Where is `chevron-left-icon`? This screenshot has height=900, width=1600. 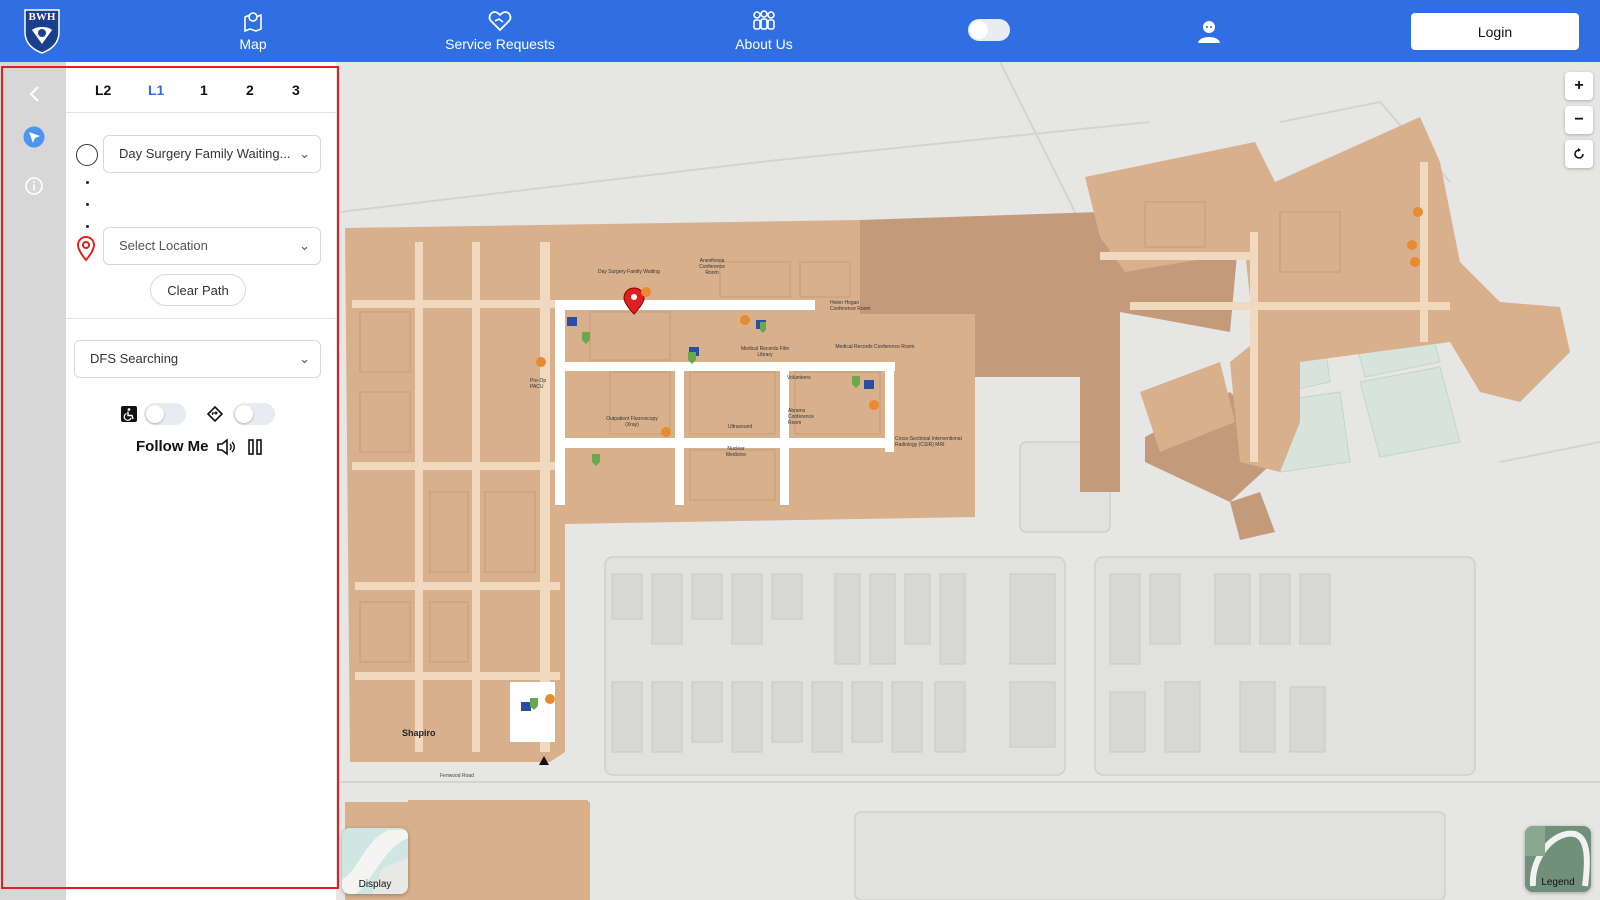 chevron-left-icon is located at coordinates (34, 94).